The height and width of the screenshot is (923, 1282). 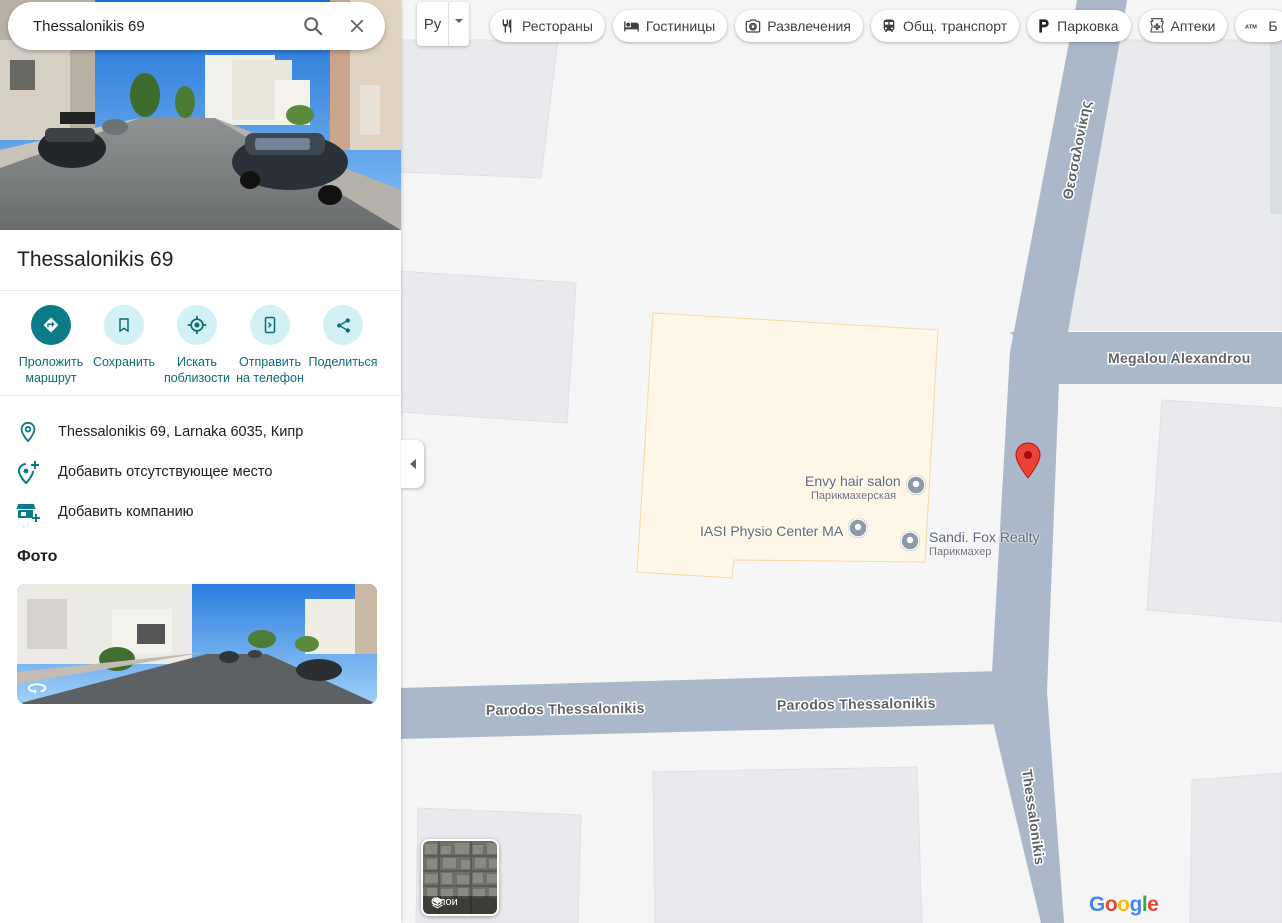 I want to click on camera-icon, so click(x=753, y=26).